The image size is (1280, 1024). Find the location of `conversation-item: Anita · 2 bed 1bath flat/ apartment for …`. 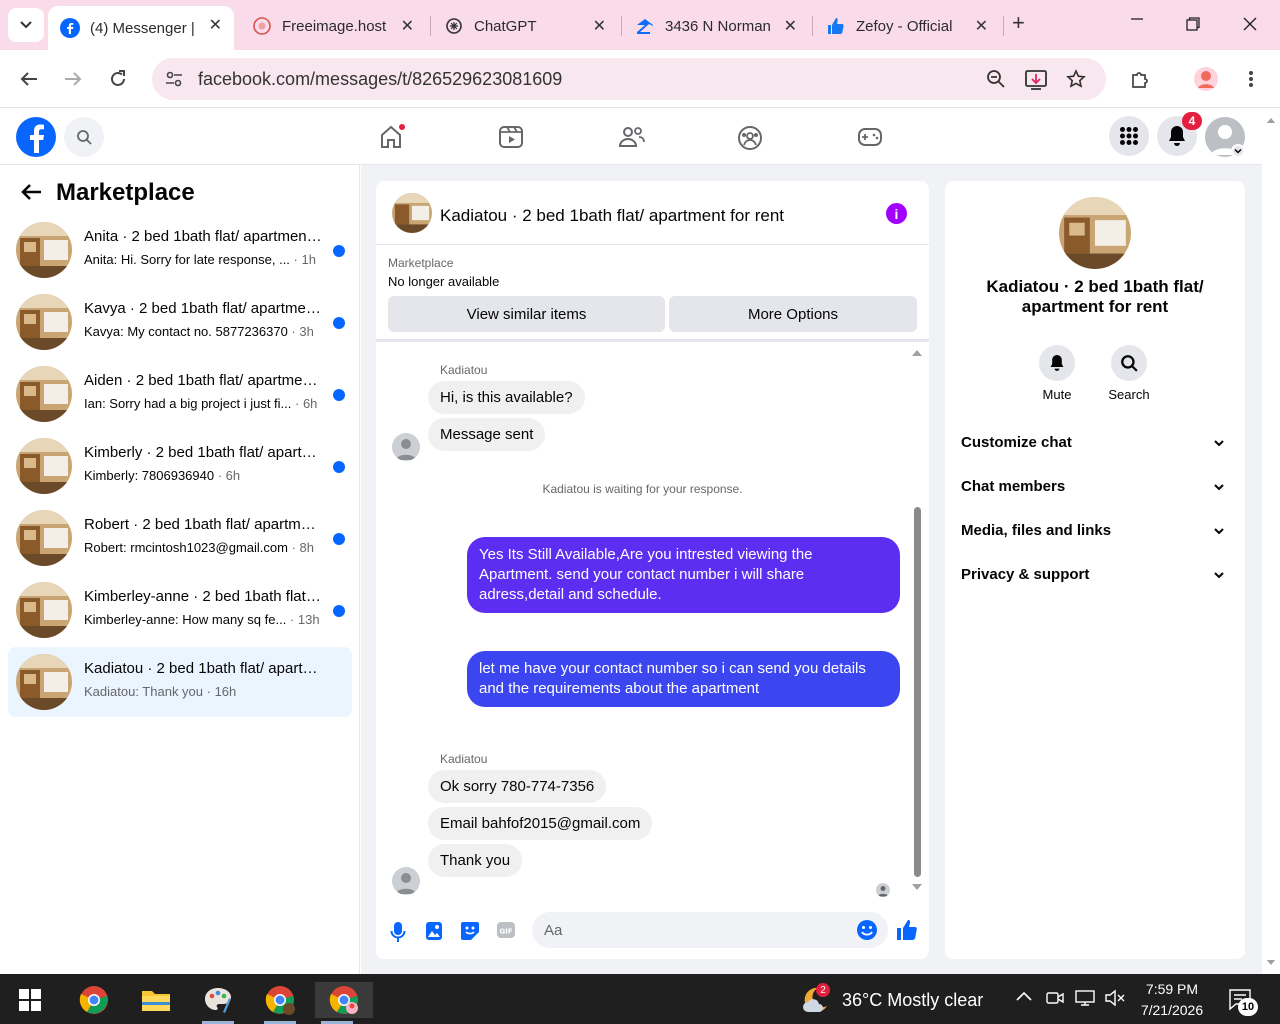

conversation-item: Anita · 2 bed 1bath flat/ apartment for … is located at coordinates (180, 250).